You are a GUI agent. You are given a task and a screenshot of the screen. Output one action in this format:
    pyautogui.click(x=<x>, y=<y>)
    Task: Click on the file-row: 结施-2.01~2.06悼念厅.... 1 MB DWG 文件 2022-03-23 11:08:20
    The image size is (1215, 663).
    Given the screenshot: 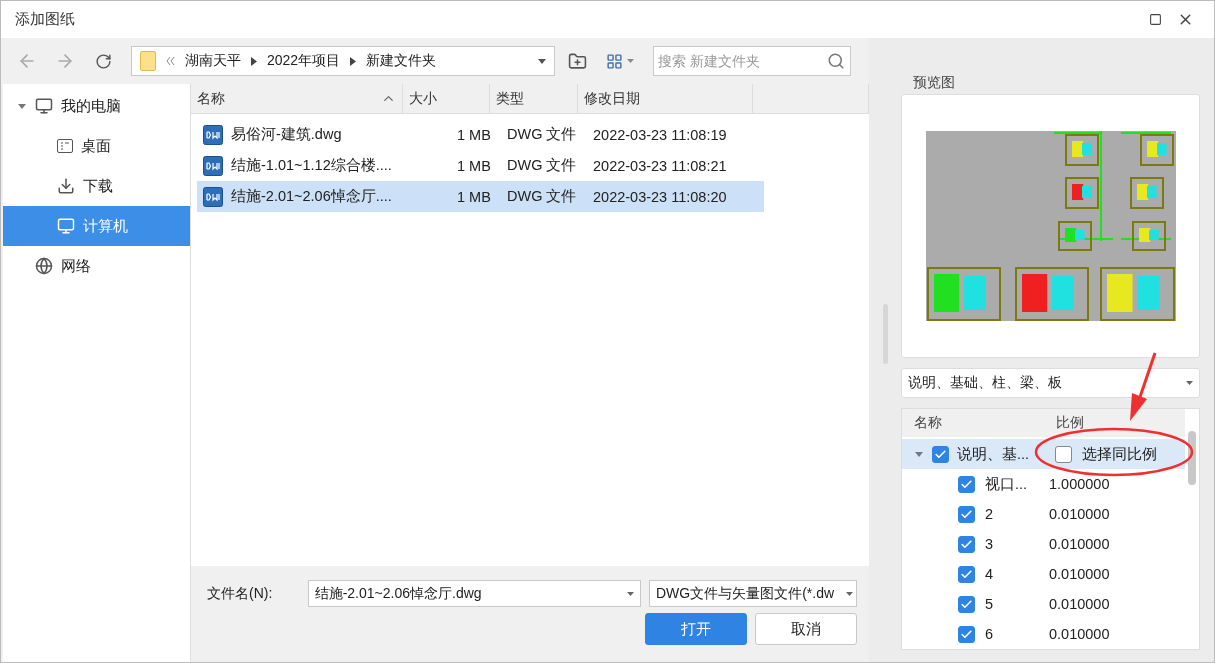 What is the action you would take?
    pyautogui.click(x=480, y=196)
    